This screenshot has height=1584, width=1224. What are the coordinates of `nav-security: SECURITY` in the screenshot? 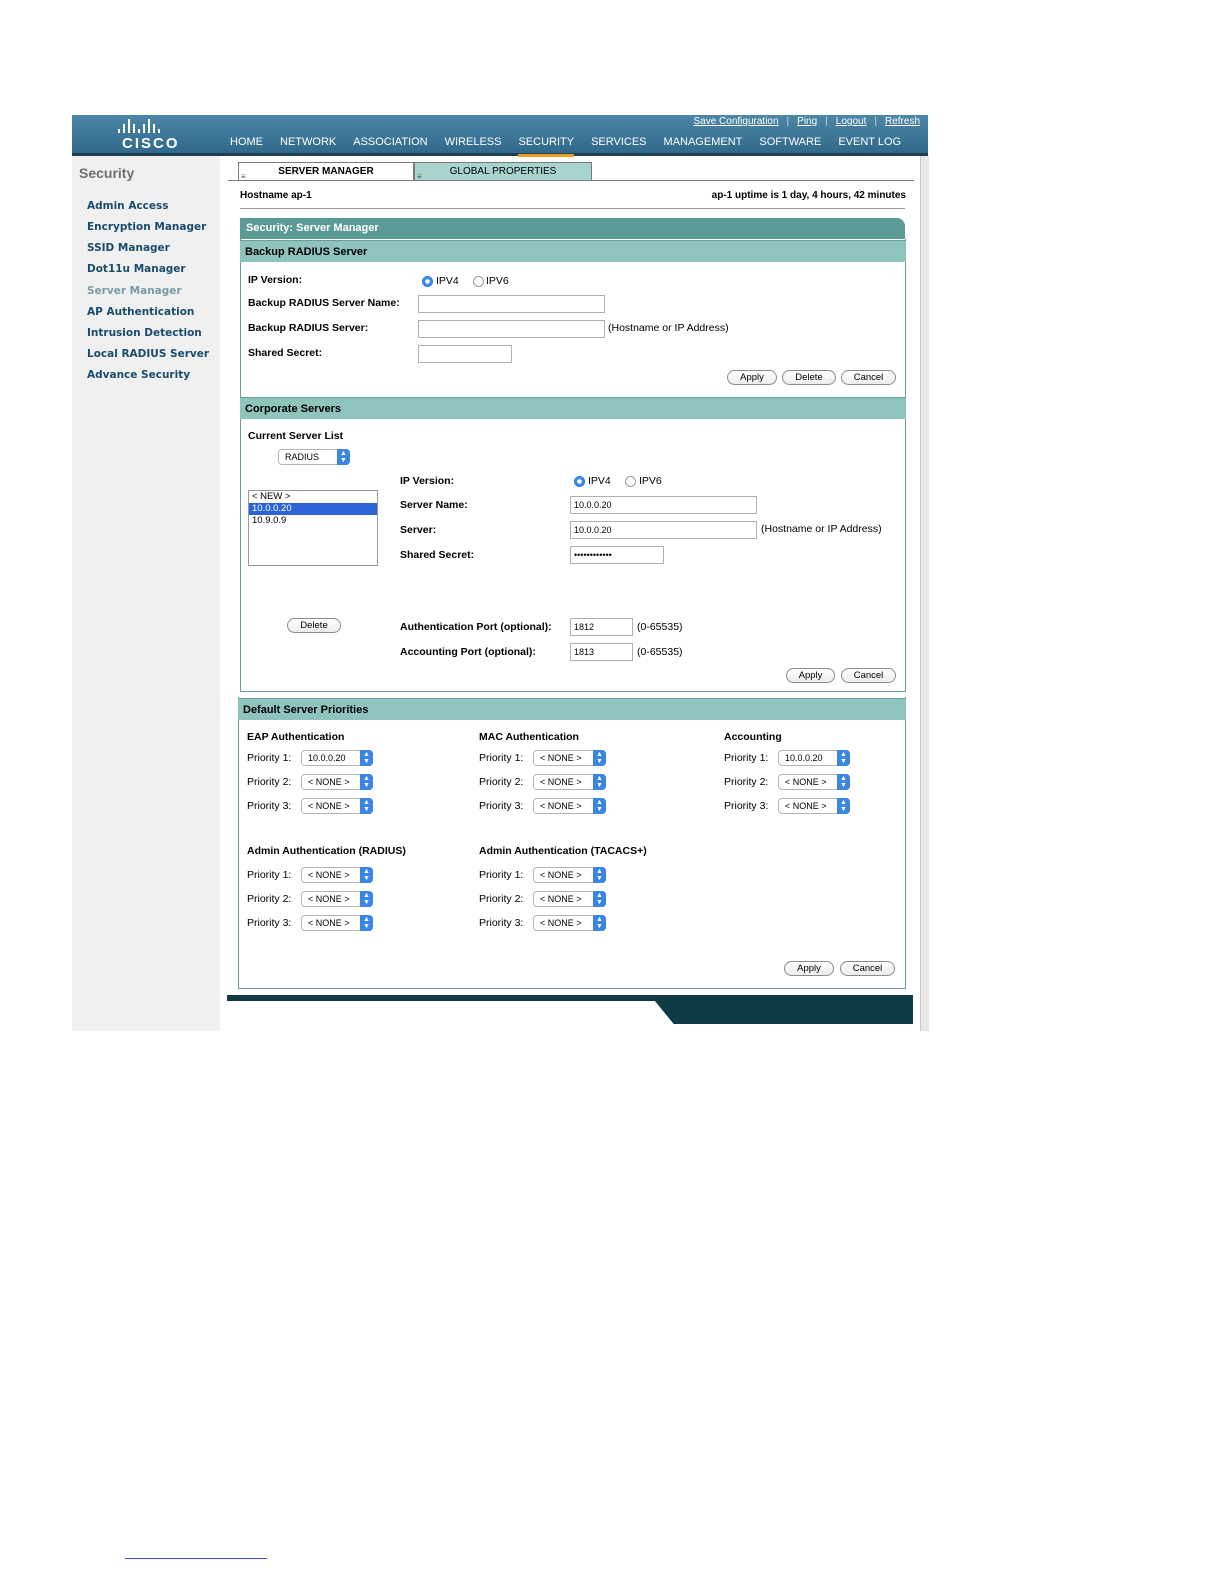 It's located at (550, 145).